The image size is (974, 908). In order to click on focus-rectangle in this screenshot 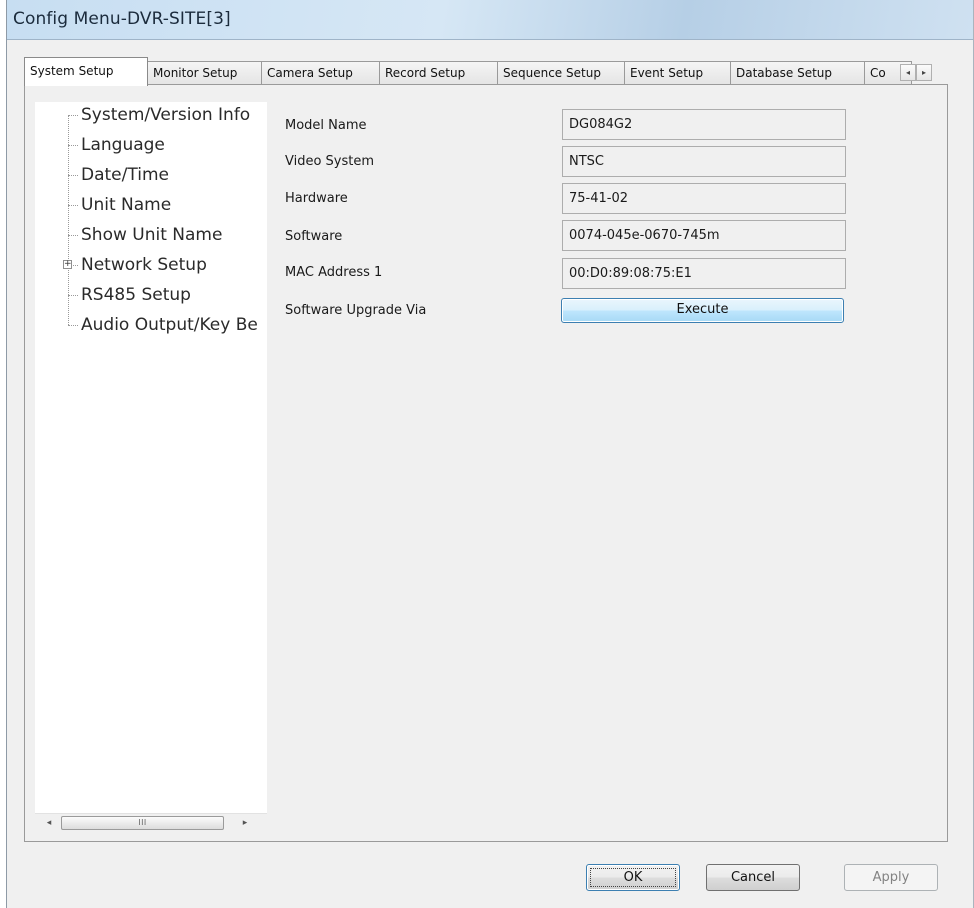, I will do `click(633, 877)`.